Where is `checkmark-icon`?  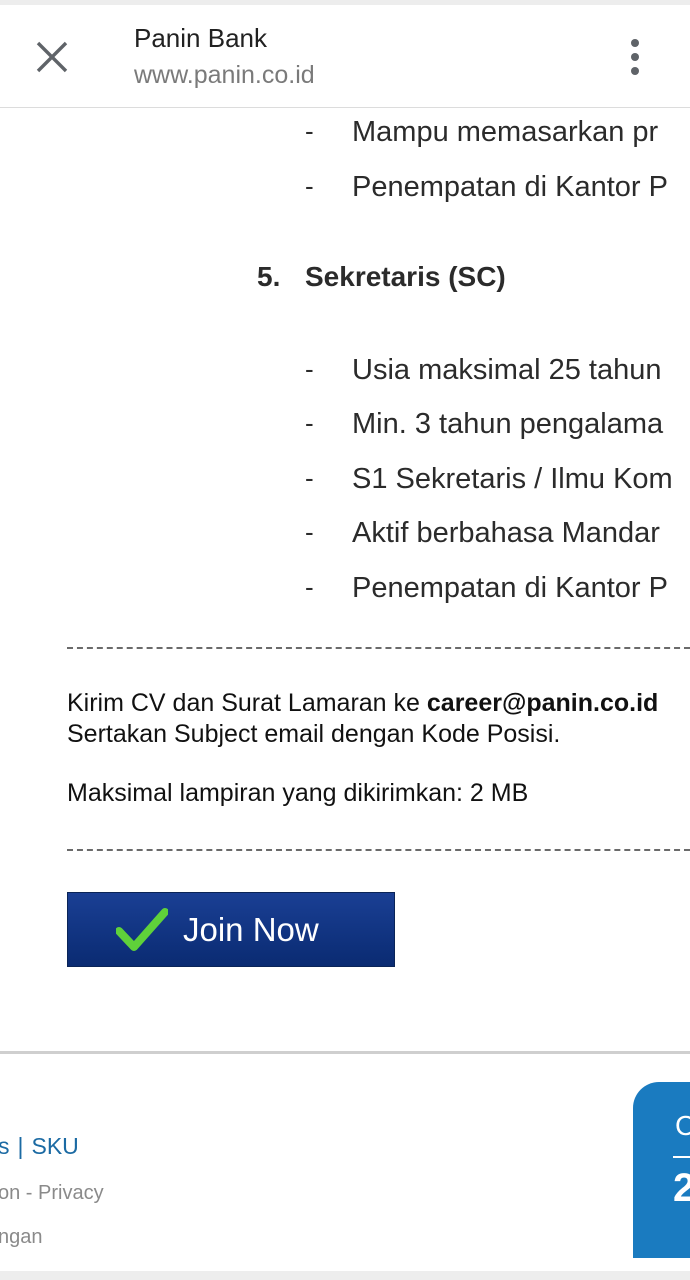 checkmark-icon is located at coordinates (142, 931).